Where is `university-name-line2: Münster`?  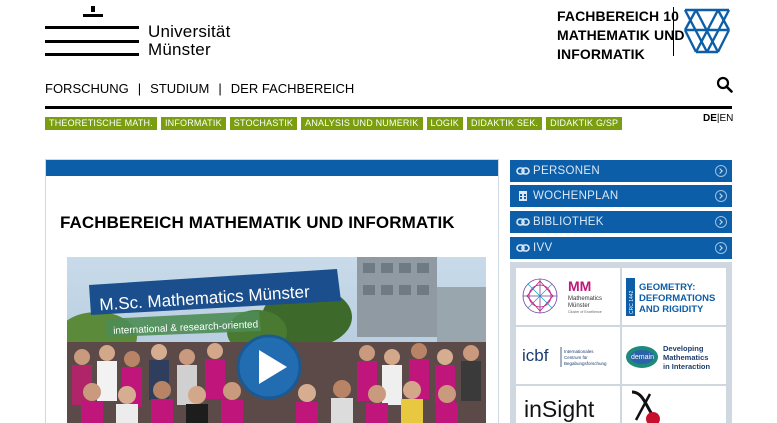
university-name-line2: Münster is located at coordinates (179, 49).